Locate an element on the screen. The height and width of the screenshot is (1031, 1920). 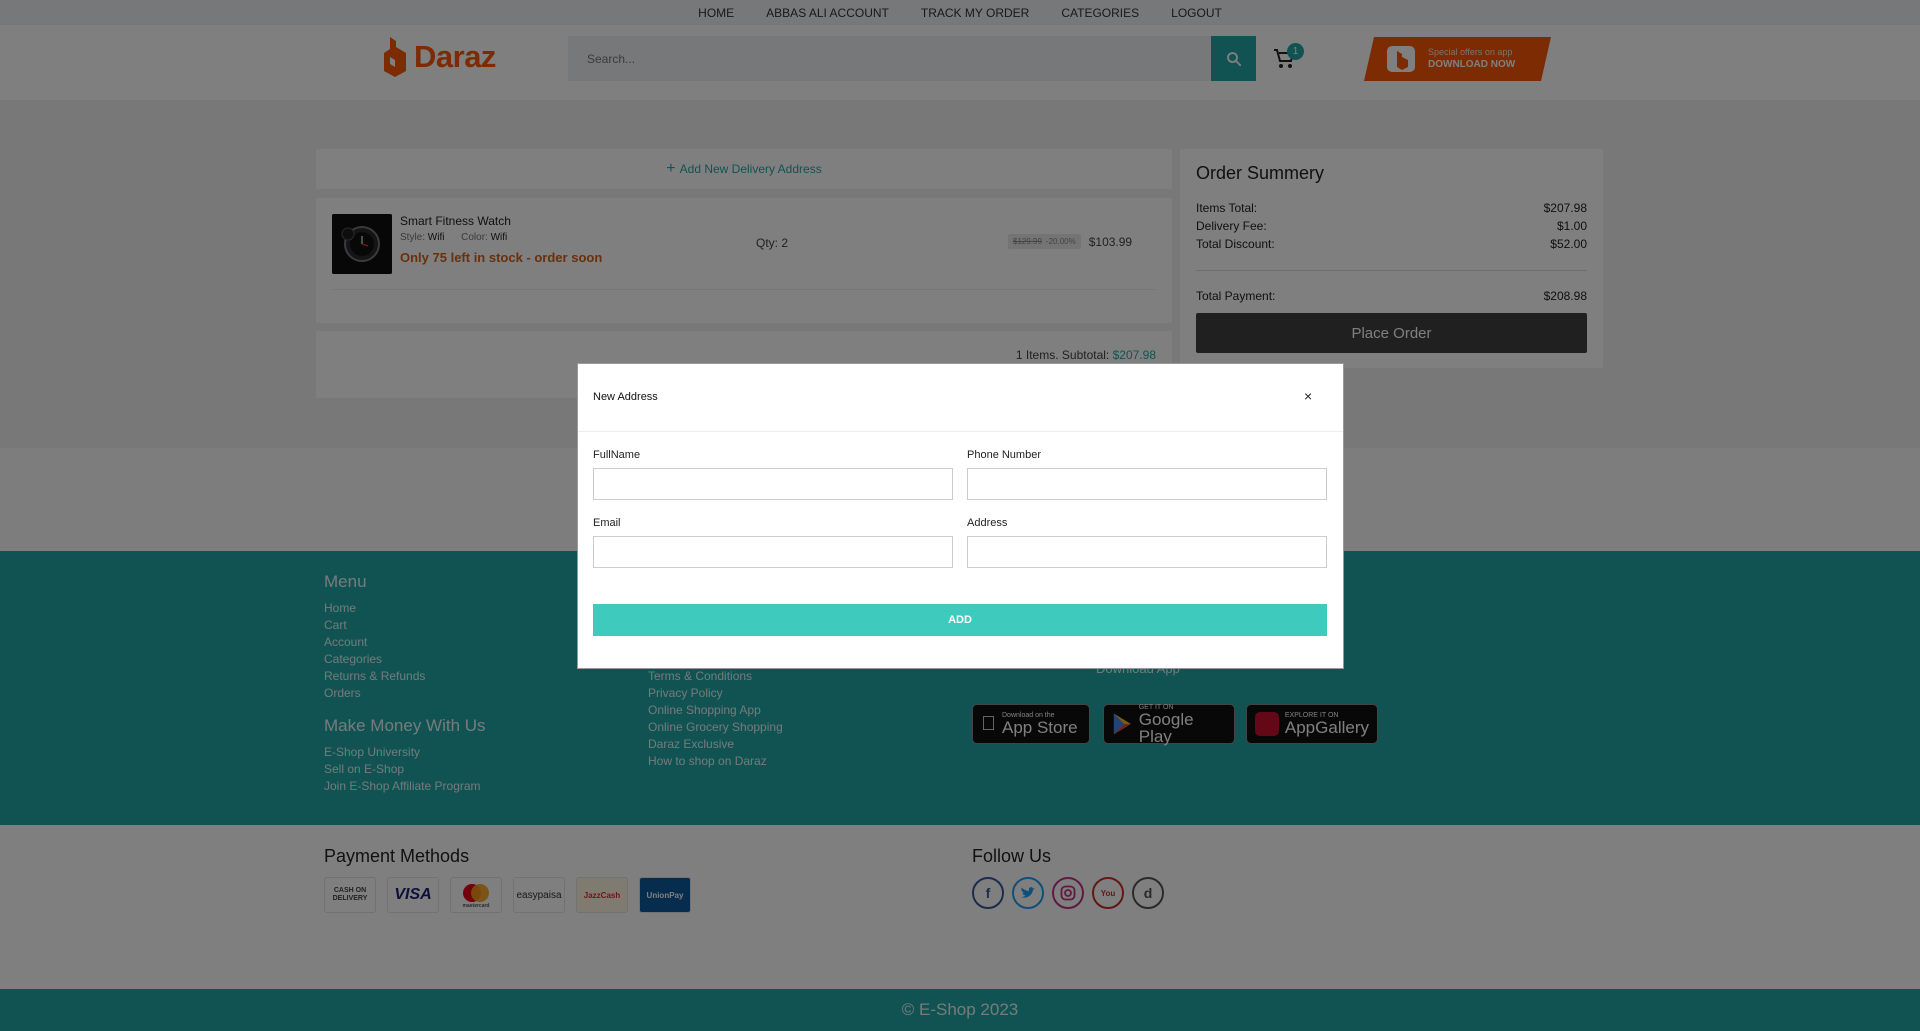
email-input is located at coordinates (773, 552).